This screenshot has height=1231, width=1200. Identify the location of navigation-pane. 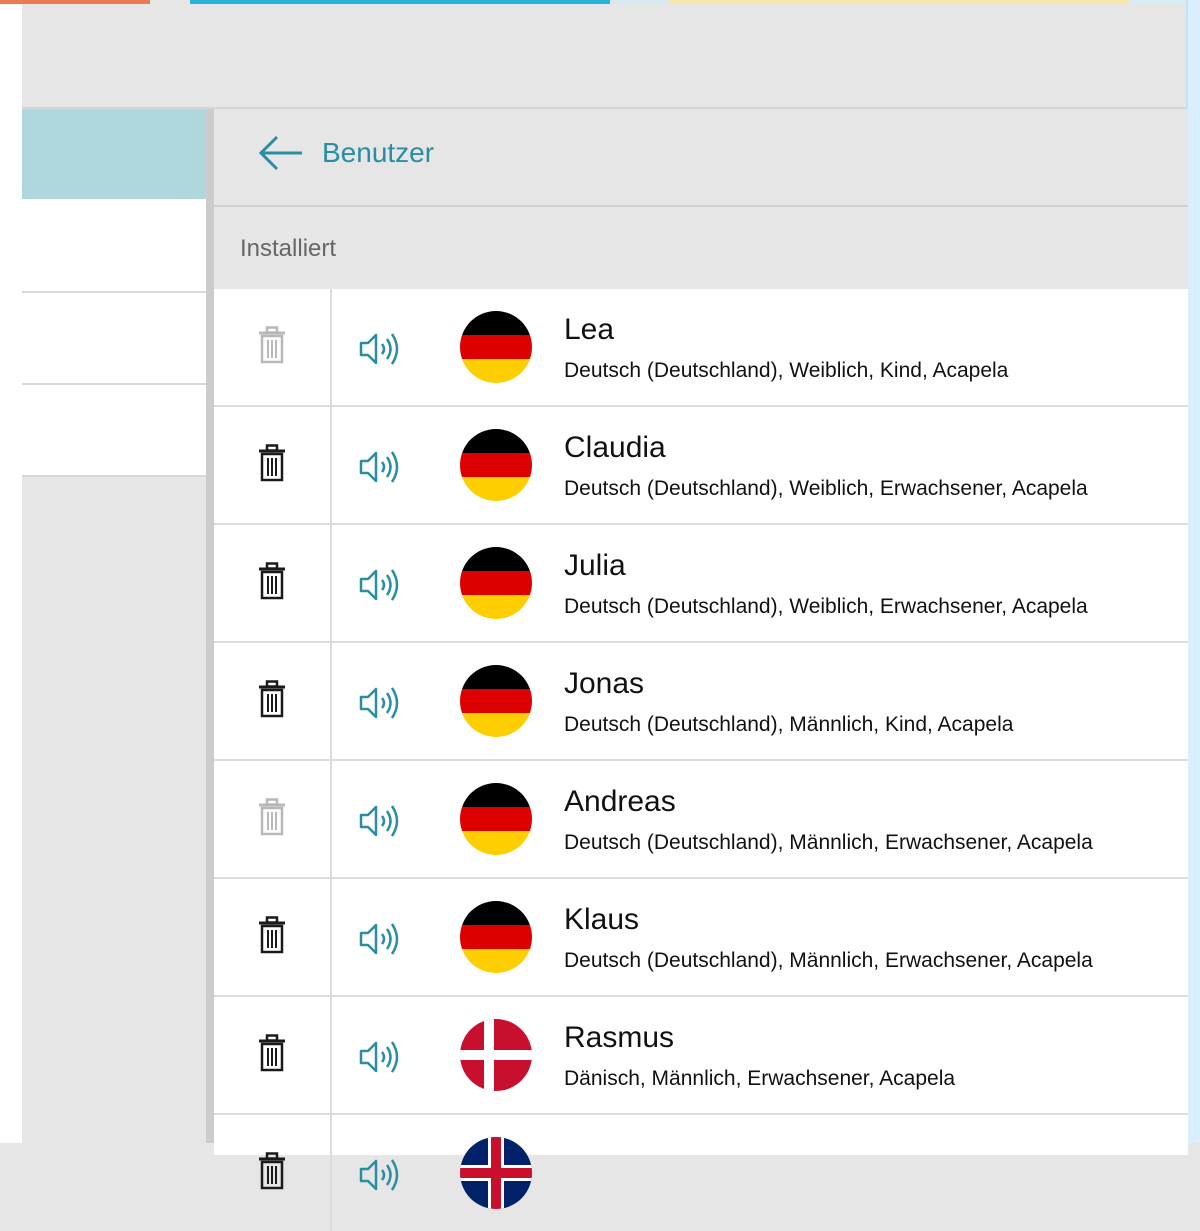
(114, 626).